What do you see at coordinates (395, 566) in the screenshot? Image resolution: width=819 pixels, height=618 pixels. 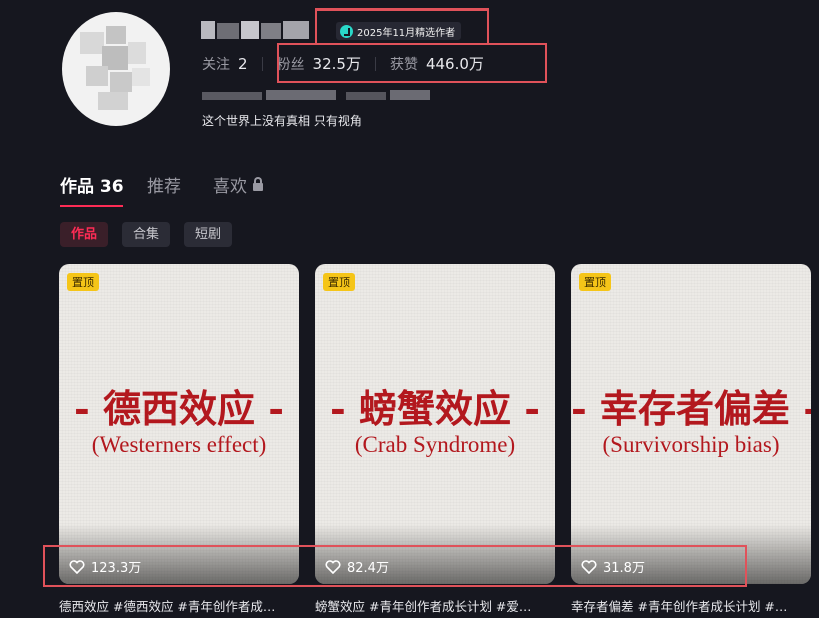 I see `annotation-box-likes` at bounding box center [395, 566].